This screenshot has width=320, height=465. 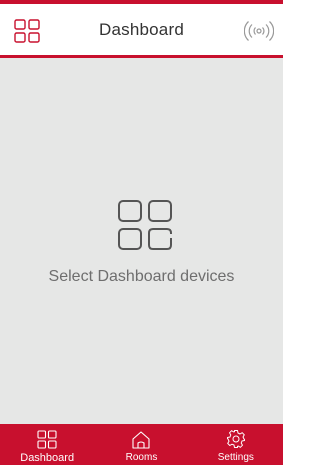 I want to click on tab-rooms: Rooms, so click(x=141, y=444).